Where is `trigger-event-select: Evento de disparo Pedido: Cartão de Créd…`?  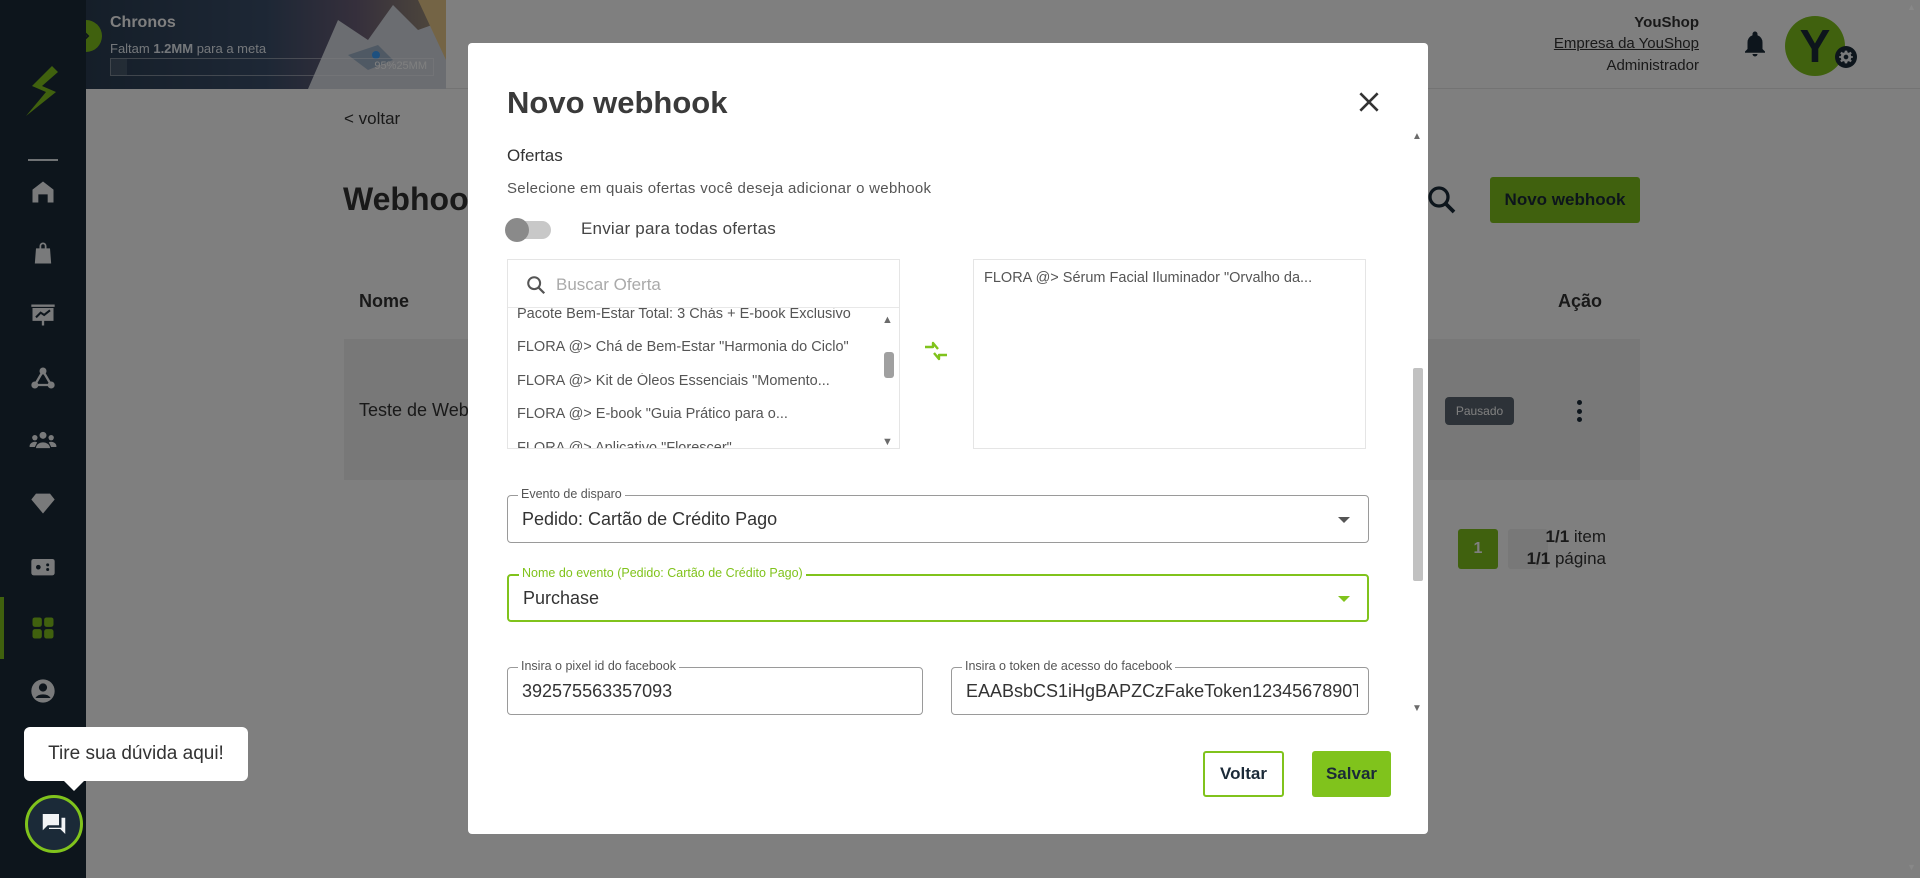 trigger-event-select: Evento de disparo Pedido: Cartão de Créd… is located at coordinates (938, 515).